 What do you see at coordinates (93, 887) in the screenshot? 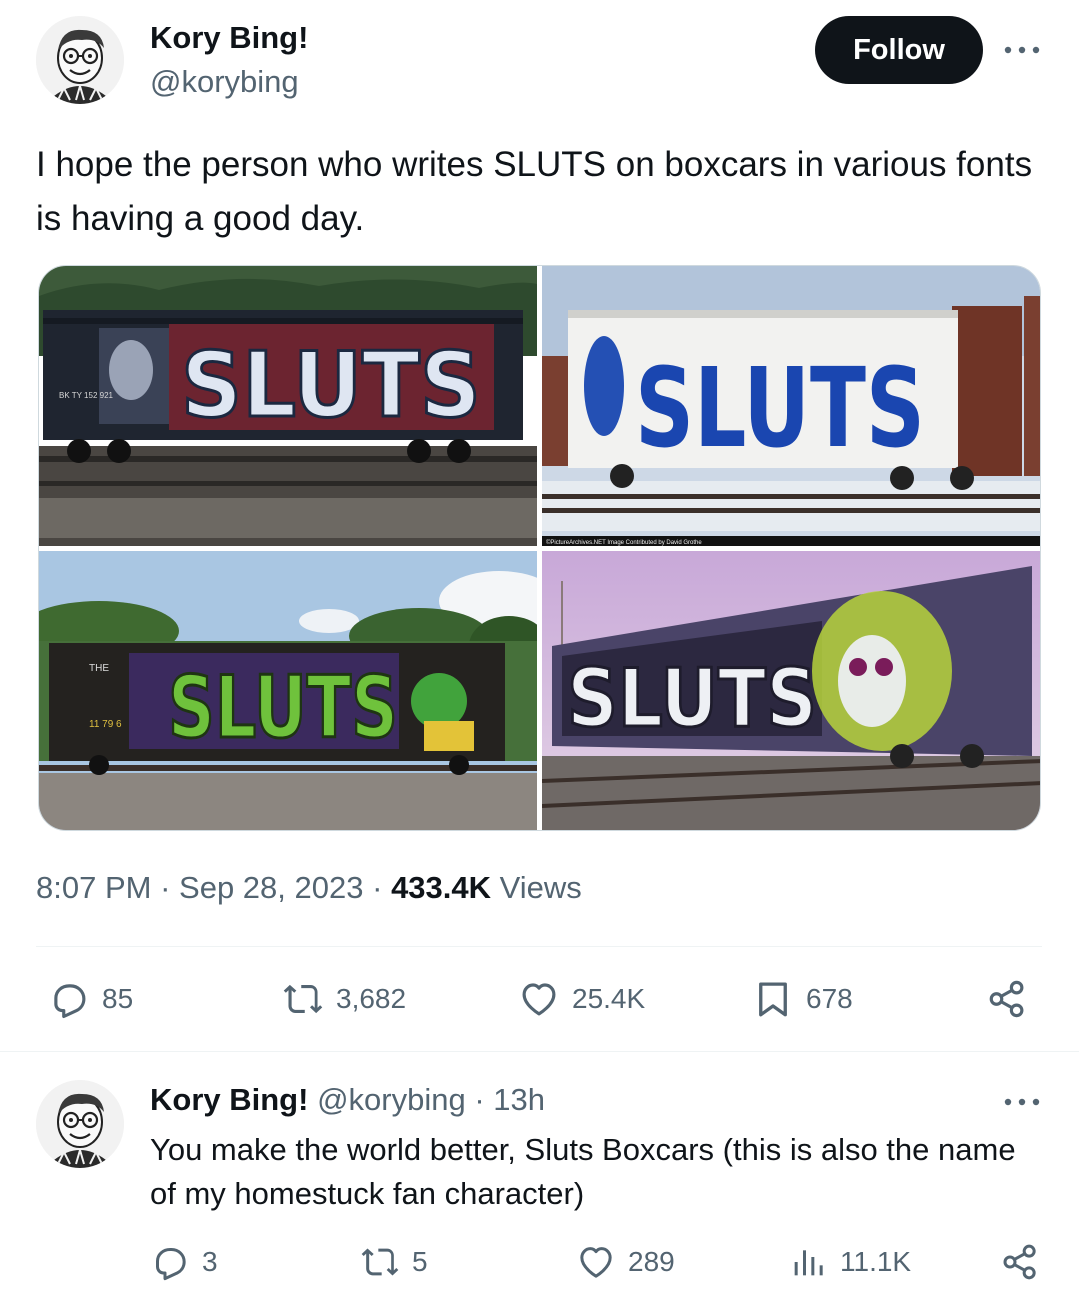
I see `tweet-time: 8:07 PM` at bounding box center [93, 887].